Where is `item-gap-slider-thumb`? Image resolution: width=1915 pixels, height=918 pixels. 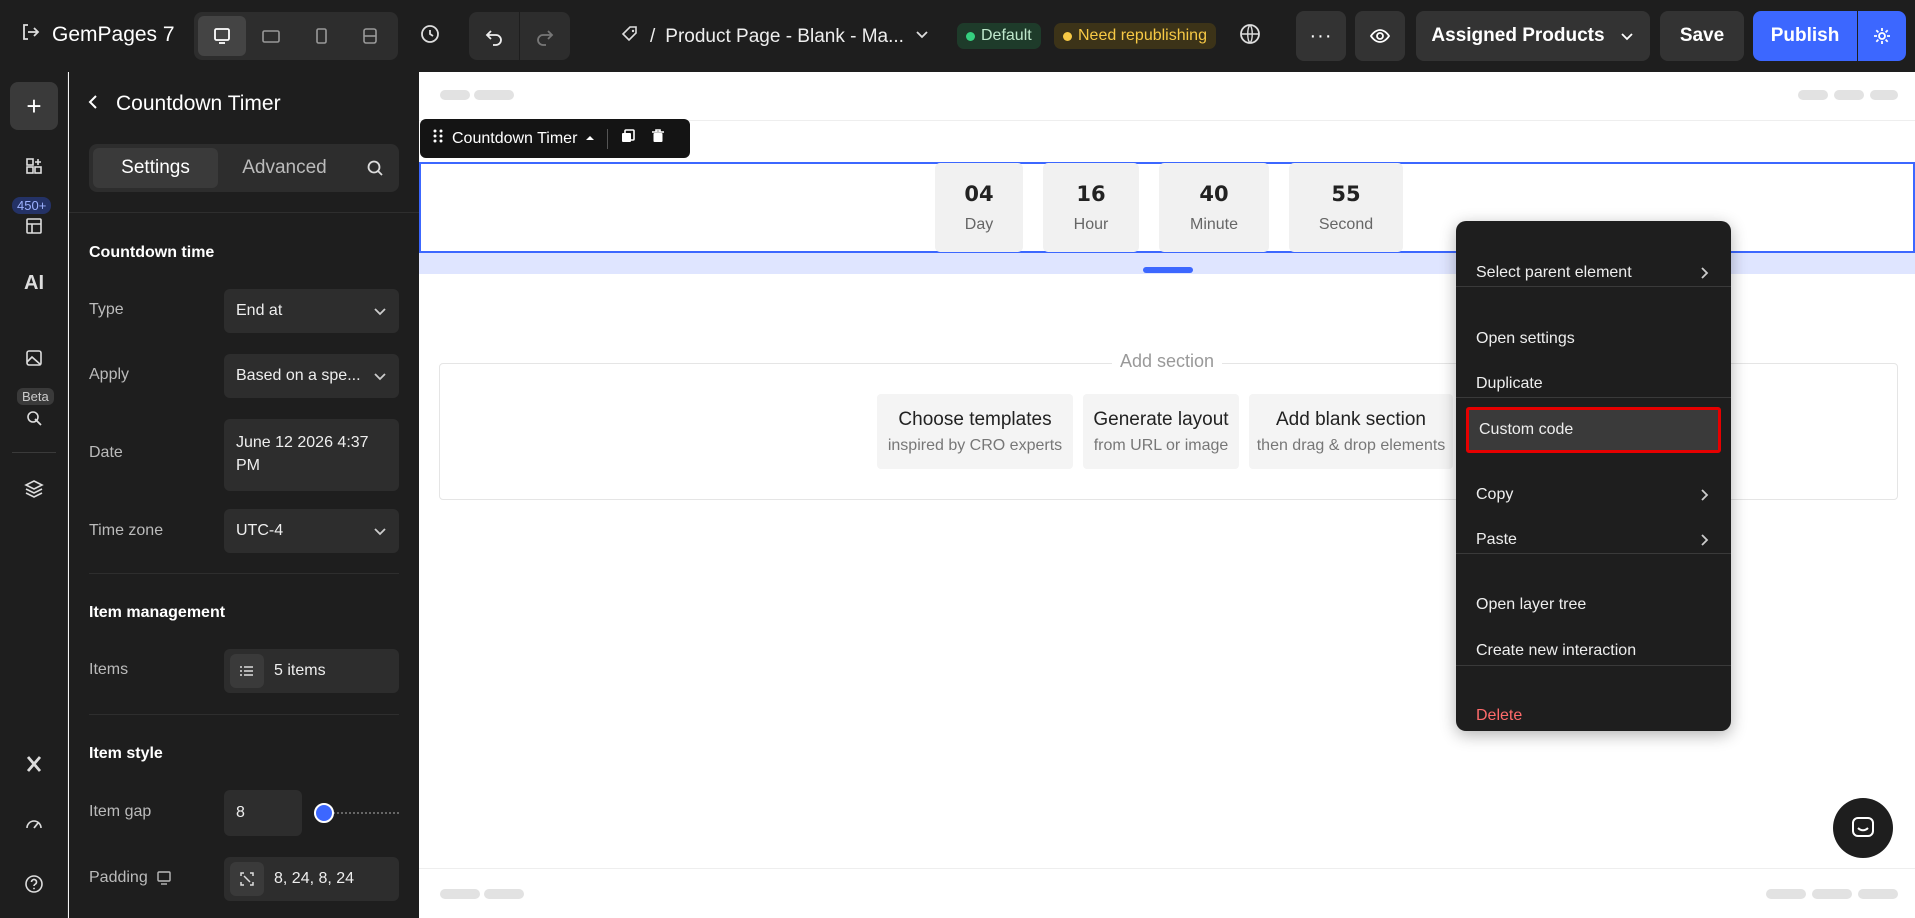
item-gap-slider-thumb is located at coordinates (324, 813).